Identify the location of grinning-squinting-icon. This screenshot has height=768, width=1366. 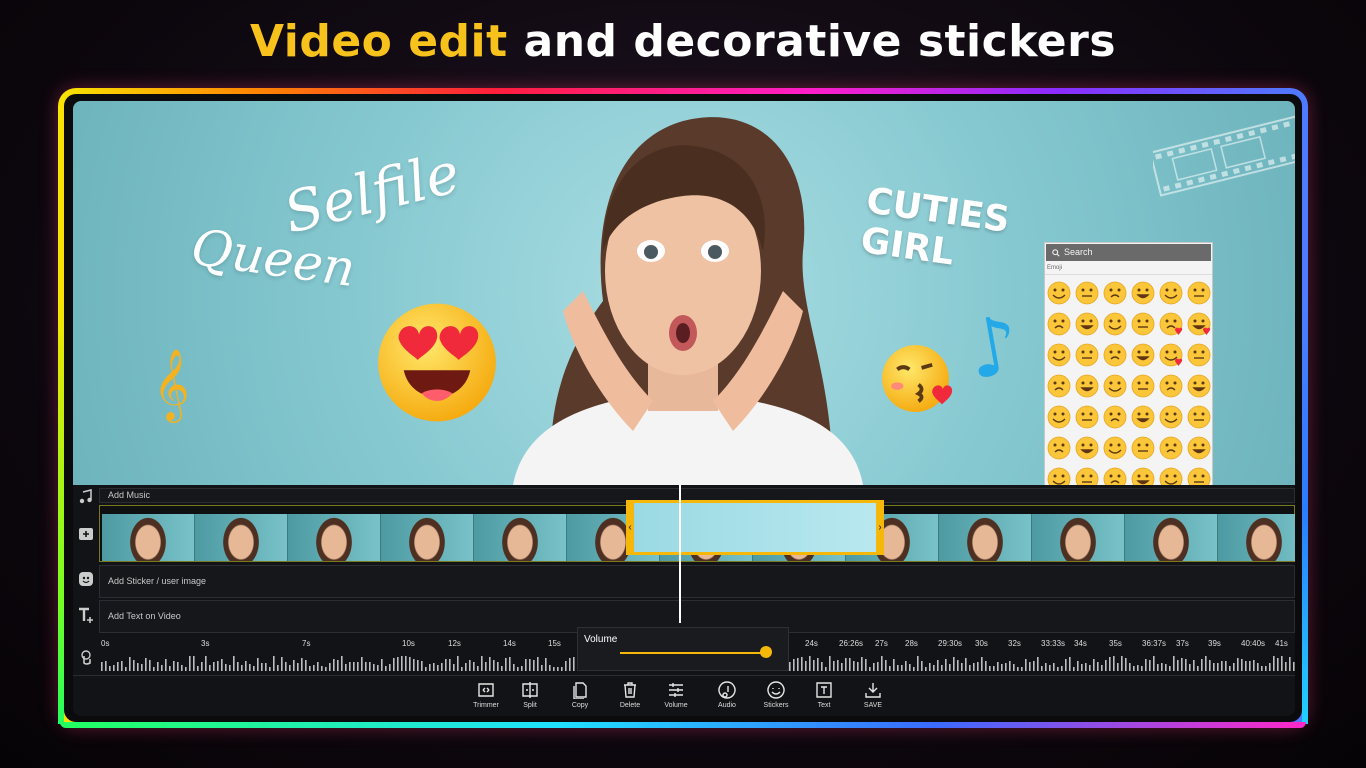
(1143, 292).